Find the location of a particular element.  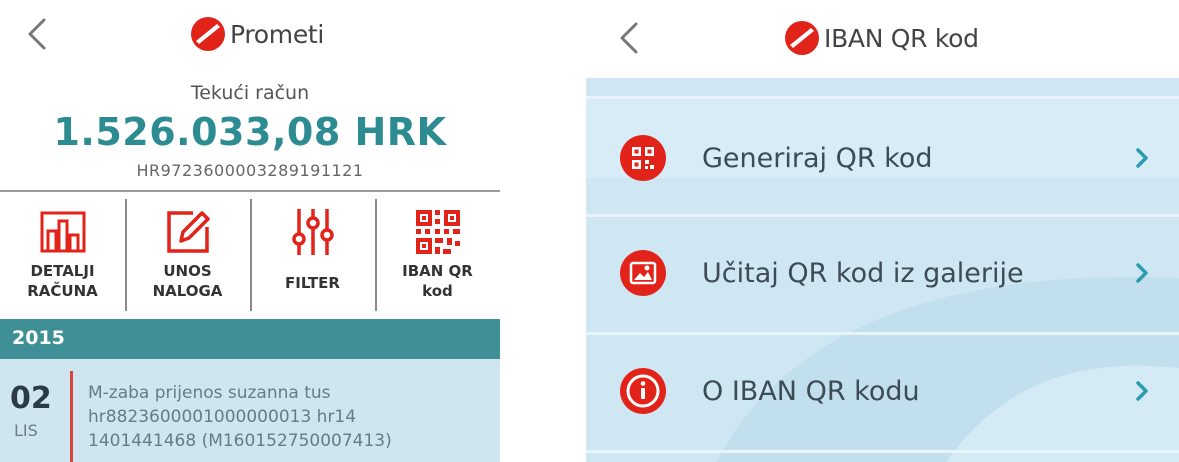

account-details-button: DETALJI RAČUNA is located at coordinates (62, 255).